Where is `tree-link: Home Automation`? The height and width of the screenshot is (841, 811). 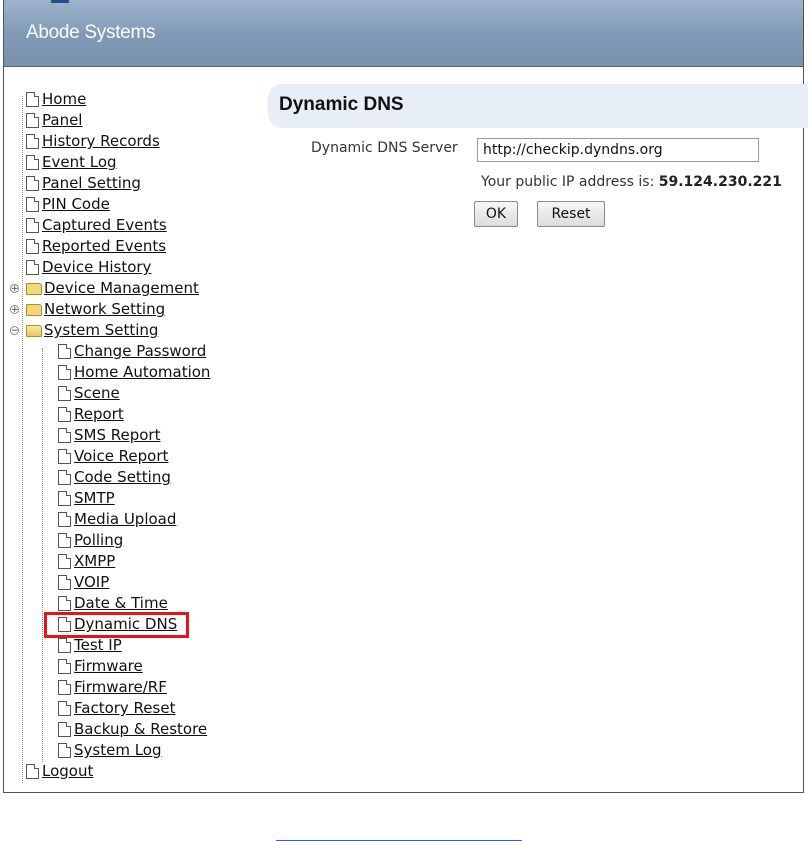 tree-link: Home Automation is located at coordinates (142, 372).